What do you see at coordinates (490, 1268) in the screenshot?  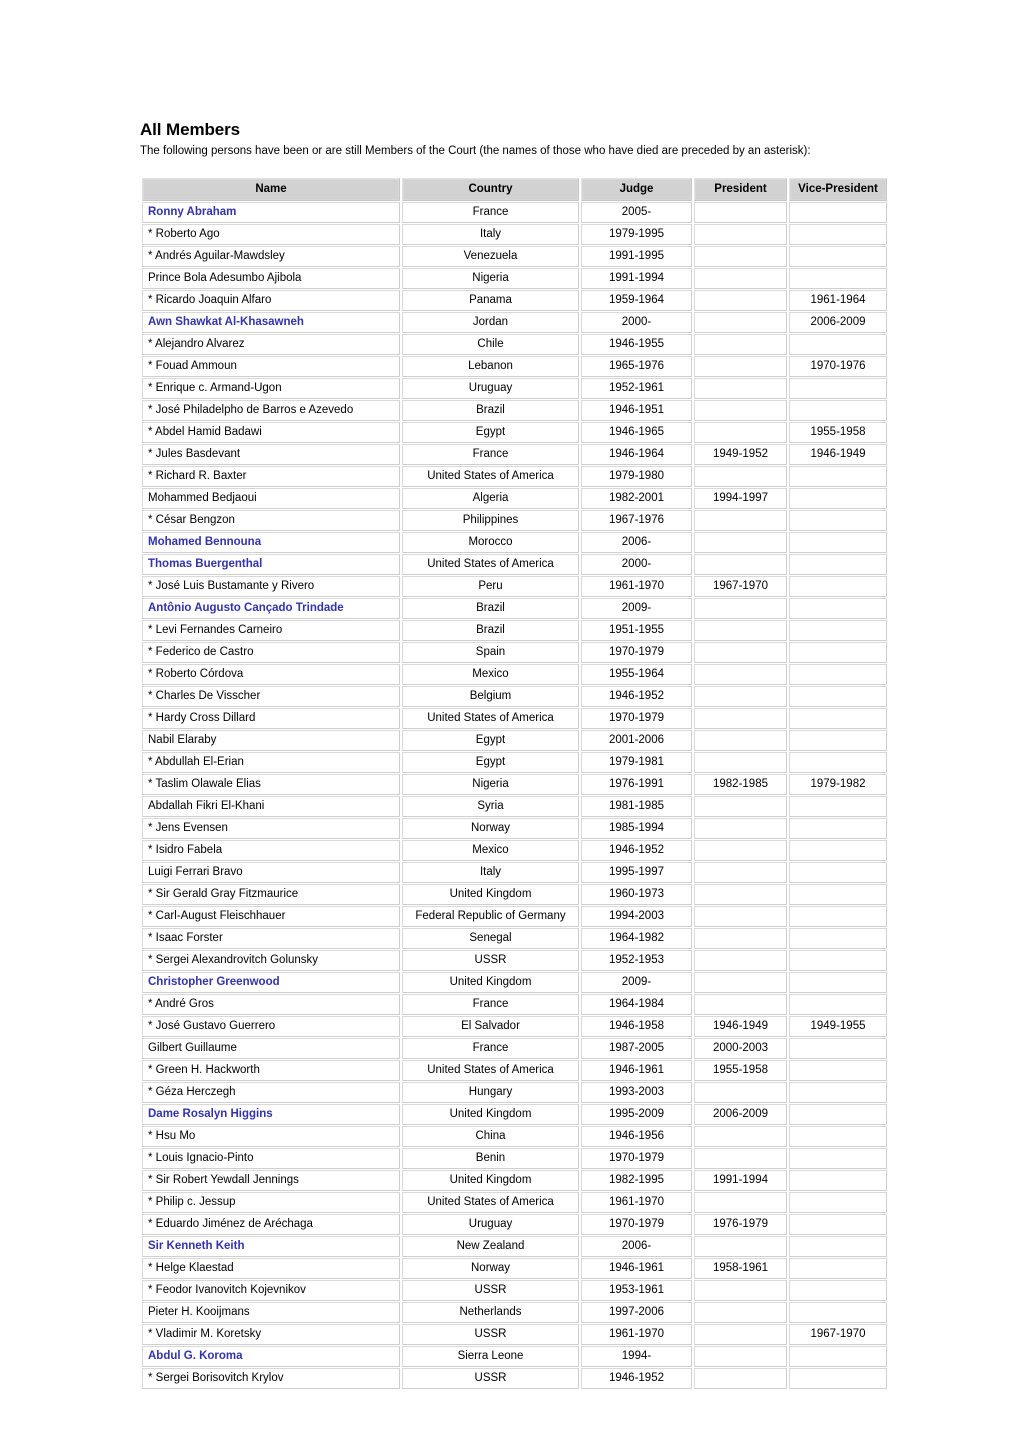 I see `cell-country: Norway` at bounding box center [490, 1268].